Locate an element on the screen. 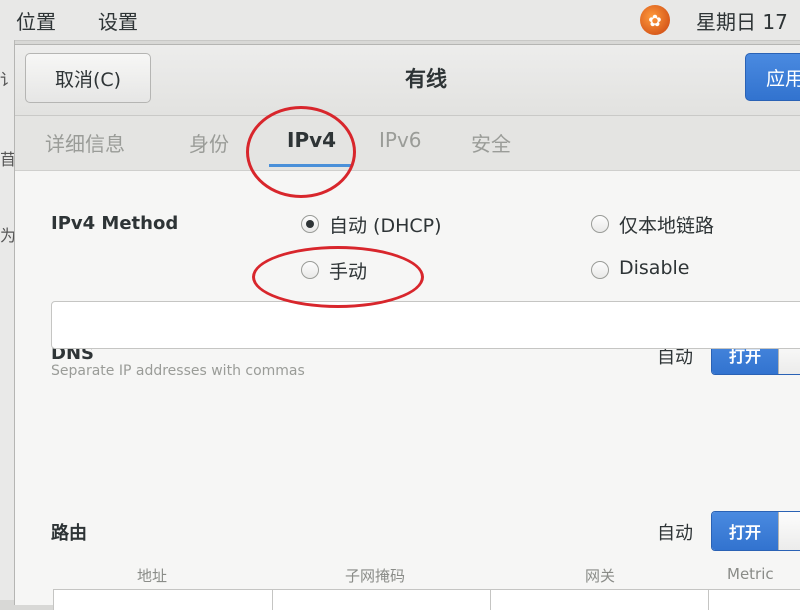 The width and height of the screenshot is (800, 610). tab-details: 详细信息 is located at coordinates (85, 142).